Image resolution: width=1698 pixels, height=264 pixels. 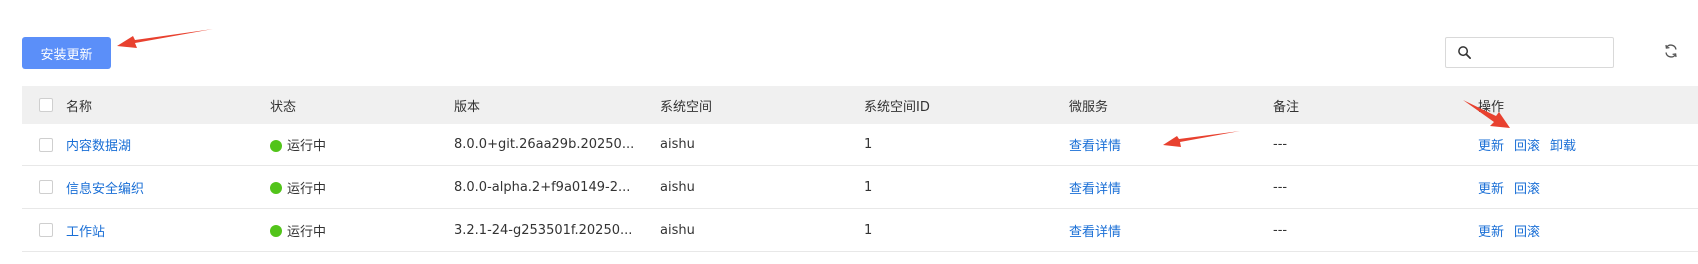 What do you see at coordinates (557, 105) in the screenshot?
I see `column-header-version: 版本` at bounding box center [557, 105].